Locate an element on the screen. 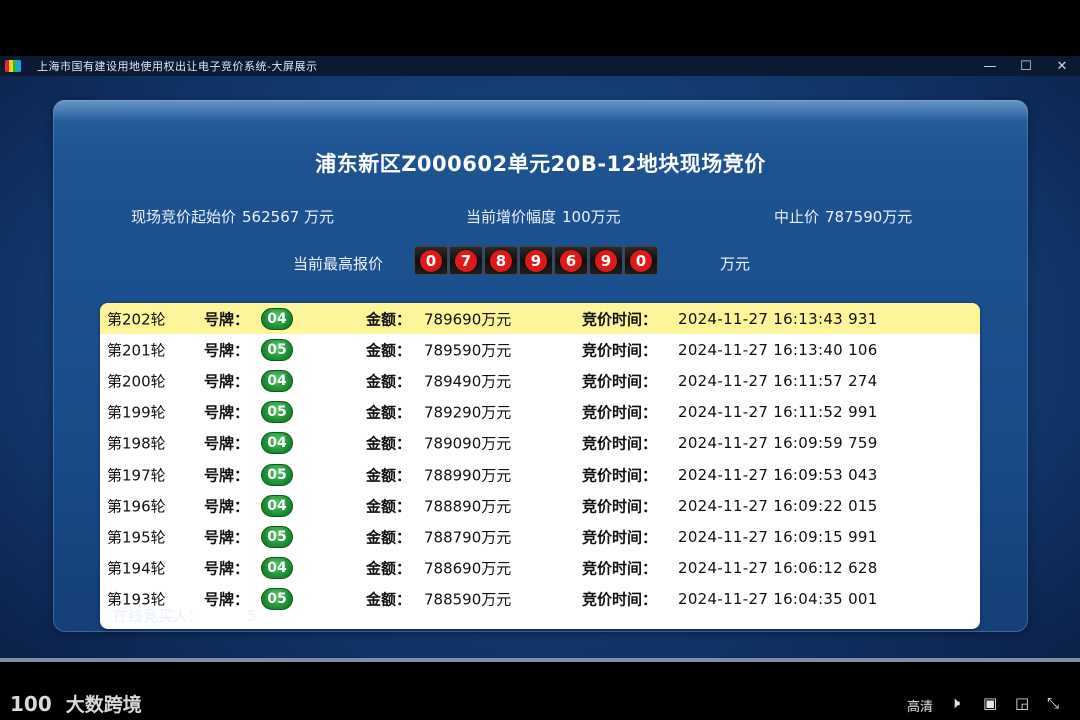  round-cell: 第199轮 is located at coordinates (136, 412).